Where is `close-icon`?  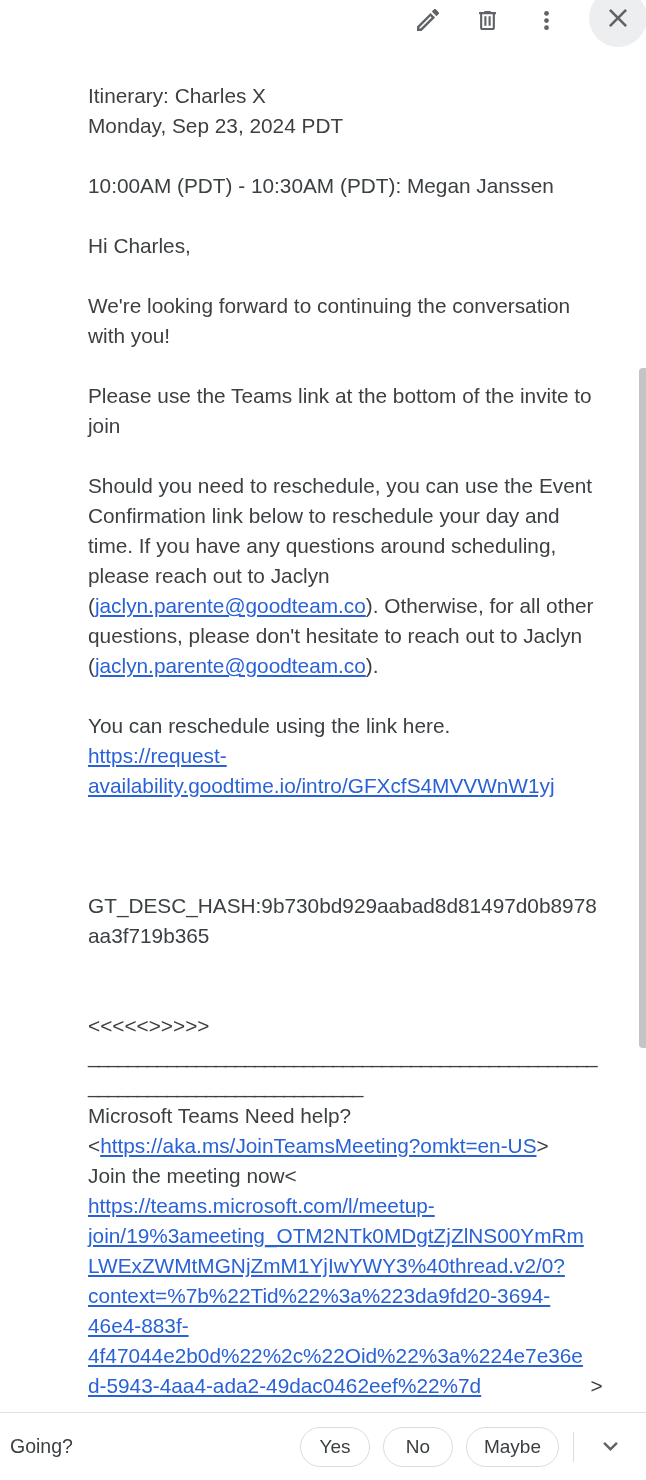 close-icon is located at coordinates (618, 18).